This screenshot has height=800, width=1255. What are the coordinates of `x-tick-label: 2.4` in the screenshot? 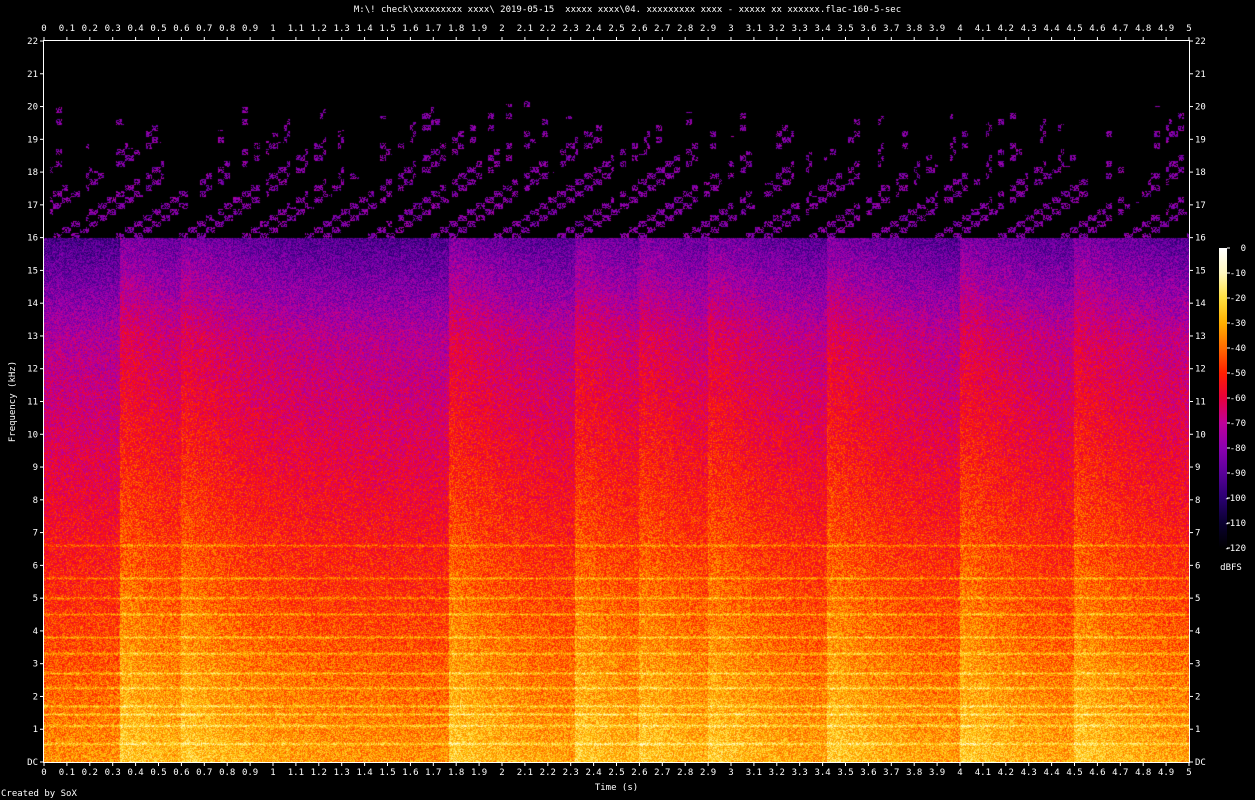 It's located at (593, 773).